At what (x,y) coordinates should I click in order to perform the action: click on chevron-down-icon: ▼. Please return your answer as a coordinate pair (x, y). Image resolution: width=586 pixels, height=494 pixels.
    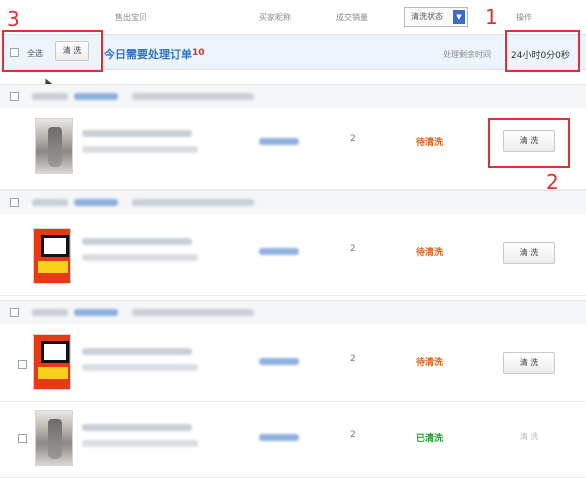
    Looking at the image, I should click on (459, 17).